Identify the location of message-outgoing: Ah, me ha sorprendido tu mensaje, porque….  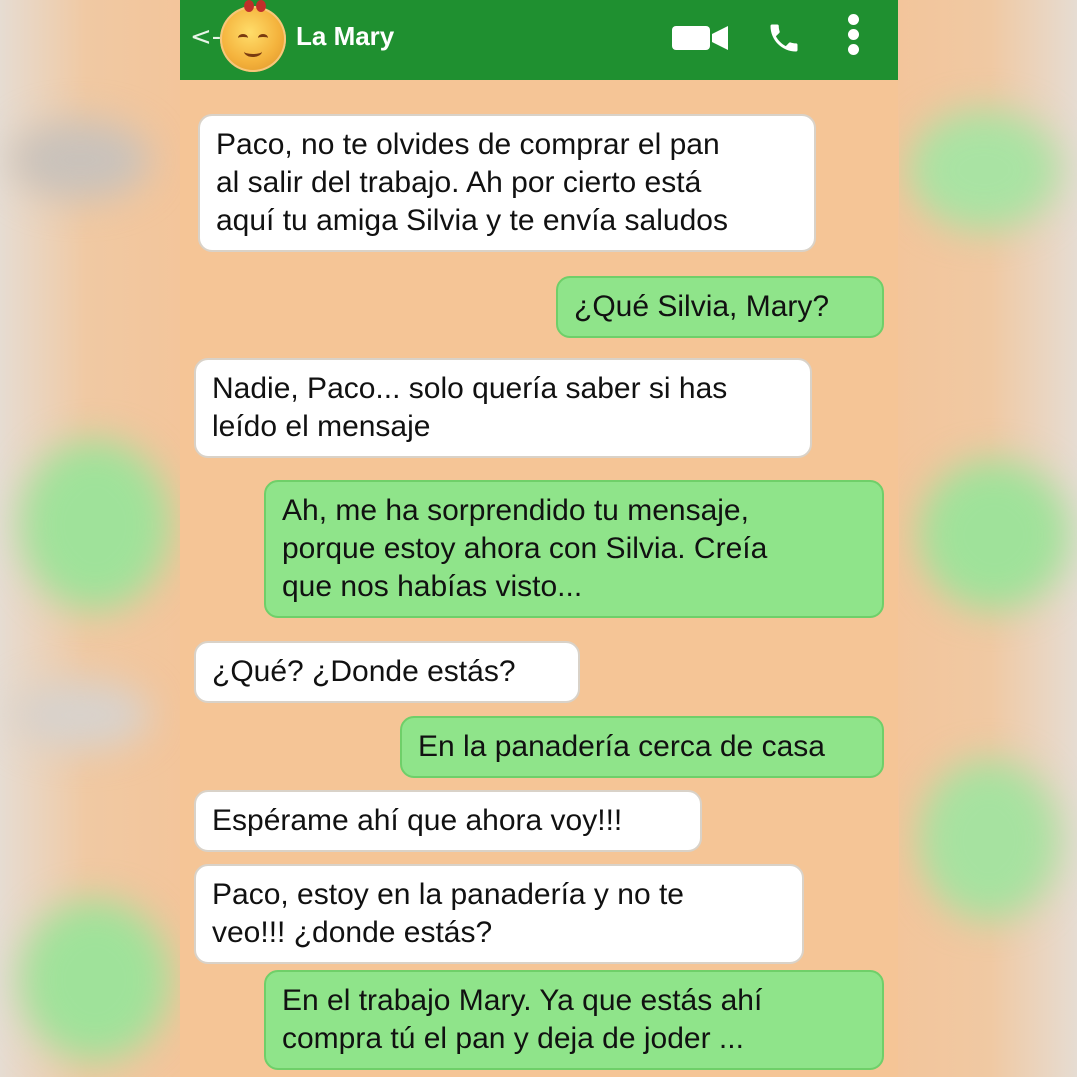
(574, 549).